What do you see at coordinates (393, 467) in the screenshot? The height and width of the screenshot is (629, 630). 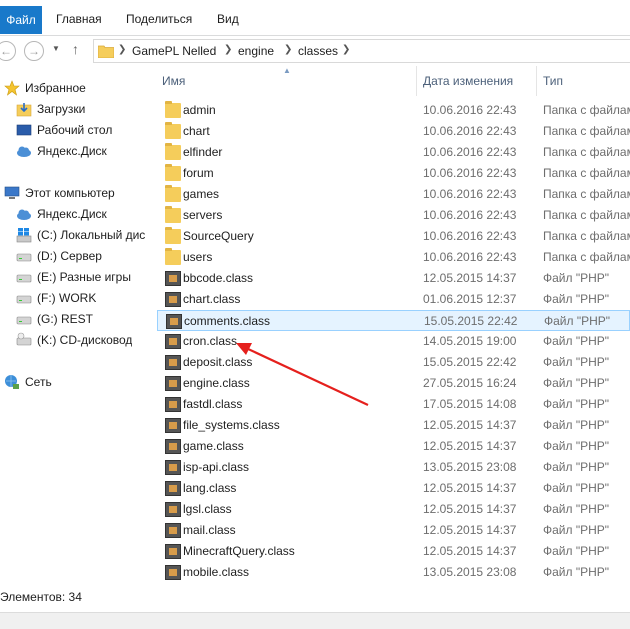 I see `table-row: isp-api.class 13.05.2015 23:08 Файл "PHP"` at bounding box center [393, 467].